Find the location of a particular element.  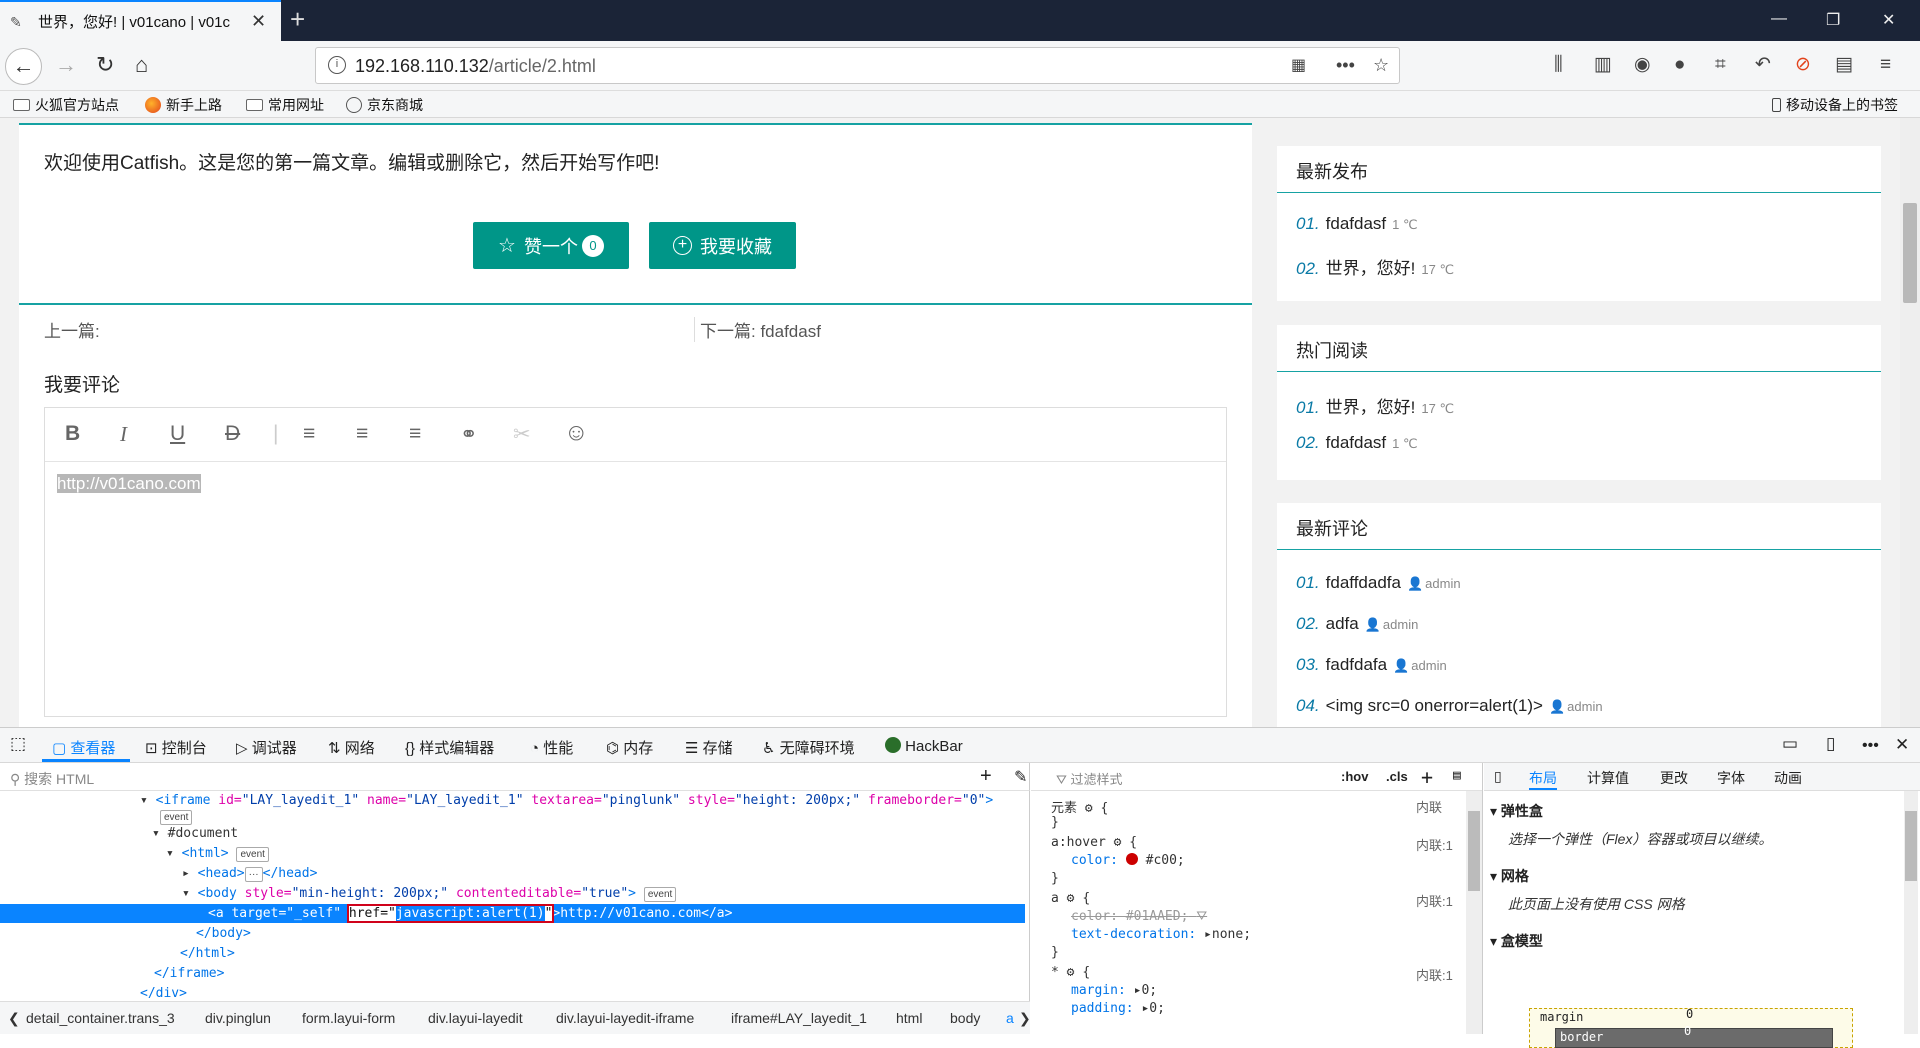

tab-fonts: 字体 is located at coordinates (1731, 778).